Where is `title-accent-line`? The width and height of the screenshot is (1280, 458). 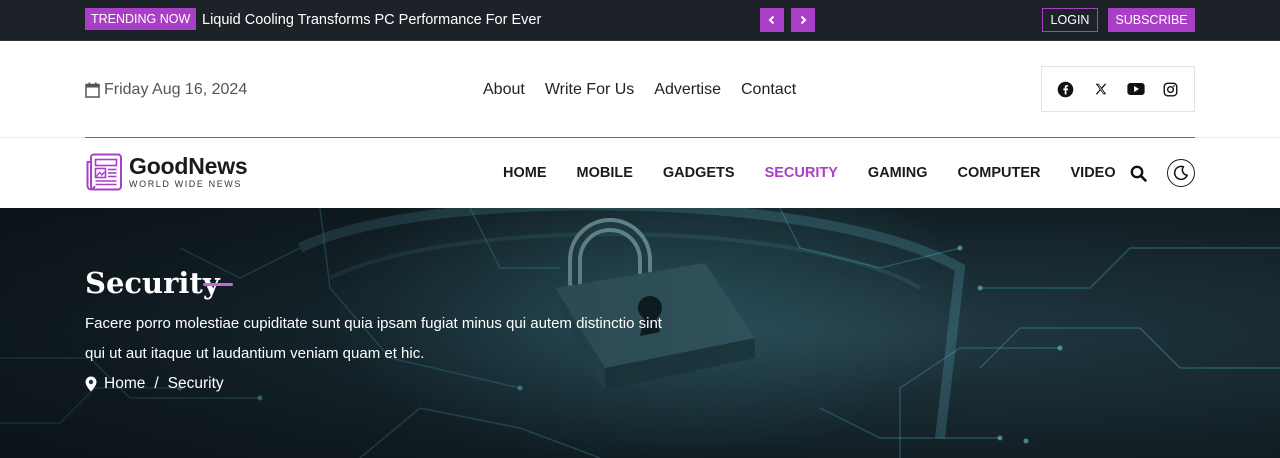 title-accent-line is located at coordinates (218, 284).